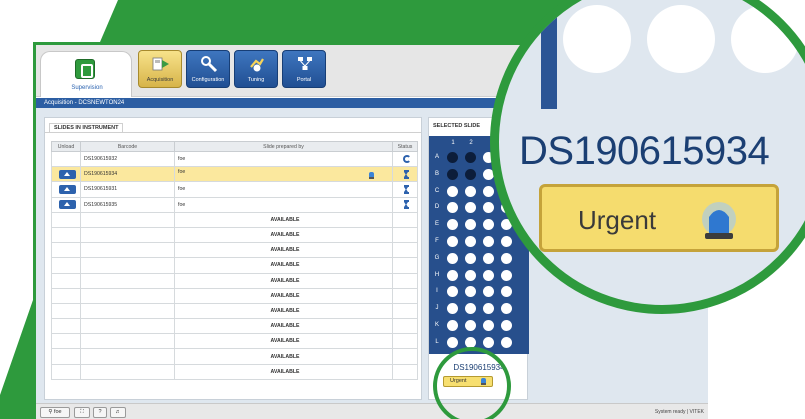 The width and height of the screenshot is (805, 419). Describe the element at coordinates (405, 146) in the screenshot. I see `column-header-status: Status` at that location.